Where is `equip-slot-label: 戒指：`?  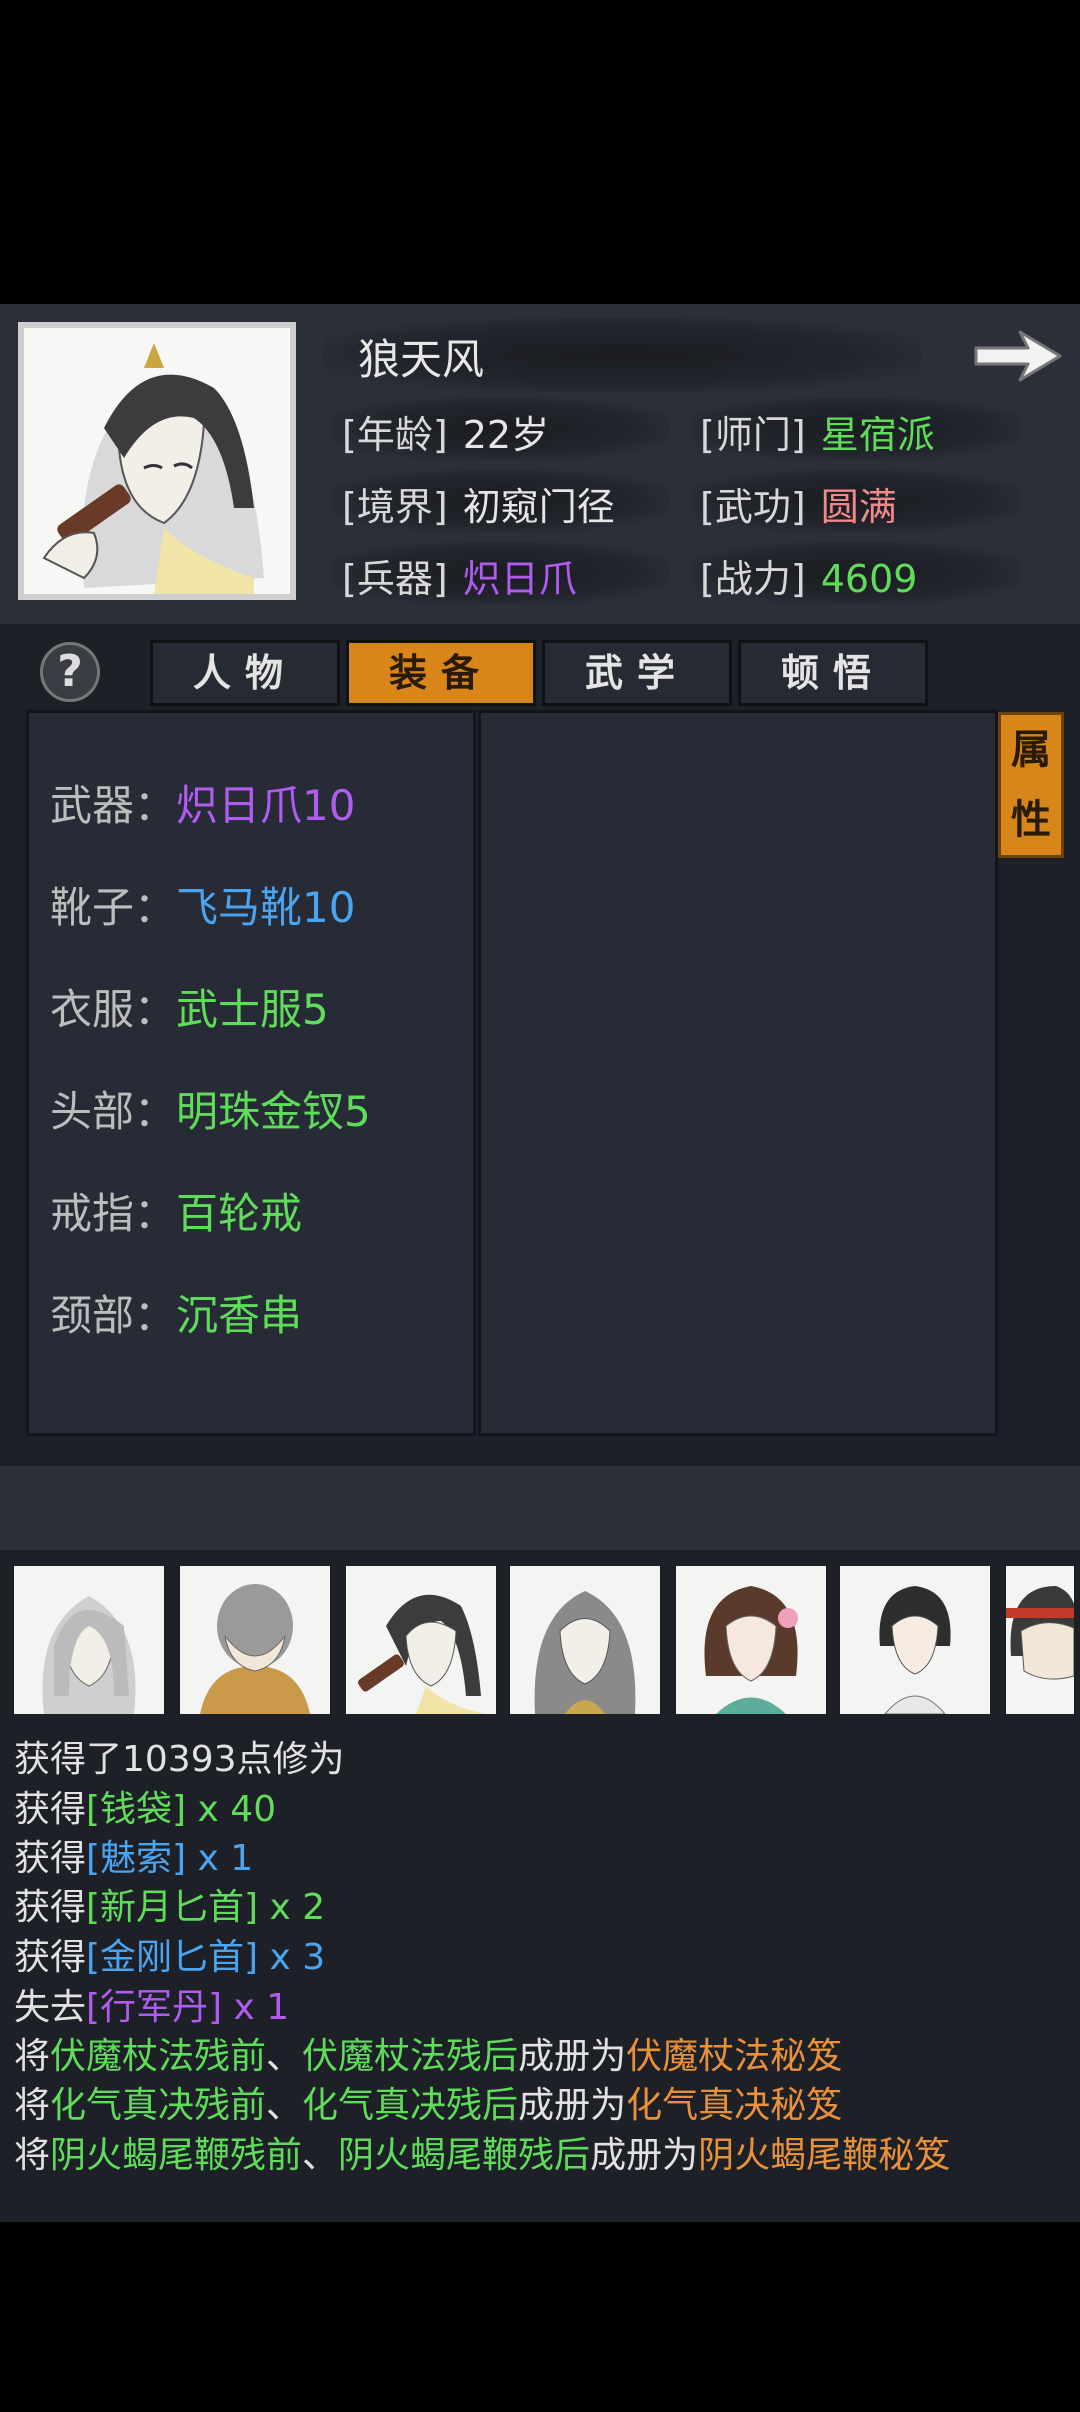
equip-slot-label: 戒指： is located at coordinates (113, 1213).